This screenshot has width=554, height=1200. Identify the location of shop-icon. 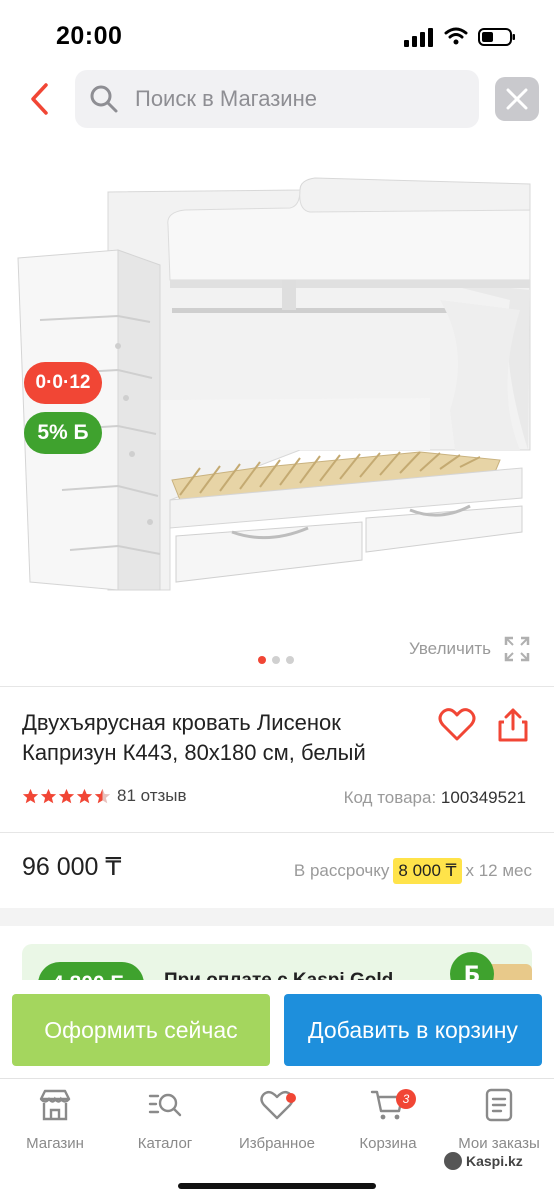
(55, 1105).